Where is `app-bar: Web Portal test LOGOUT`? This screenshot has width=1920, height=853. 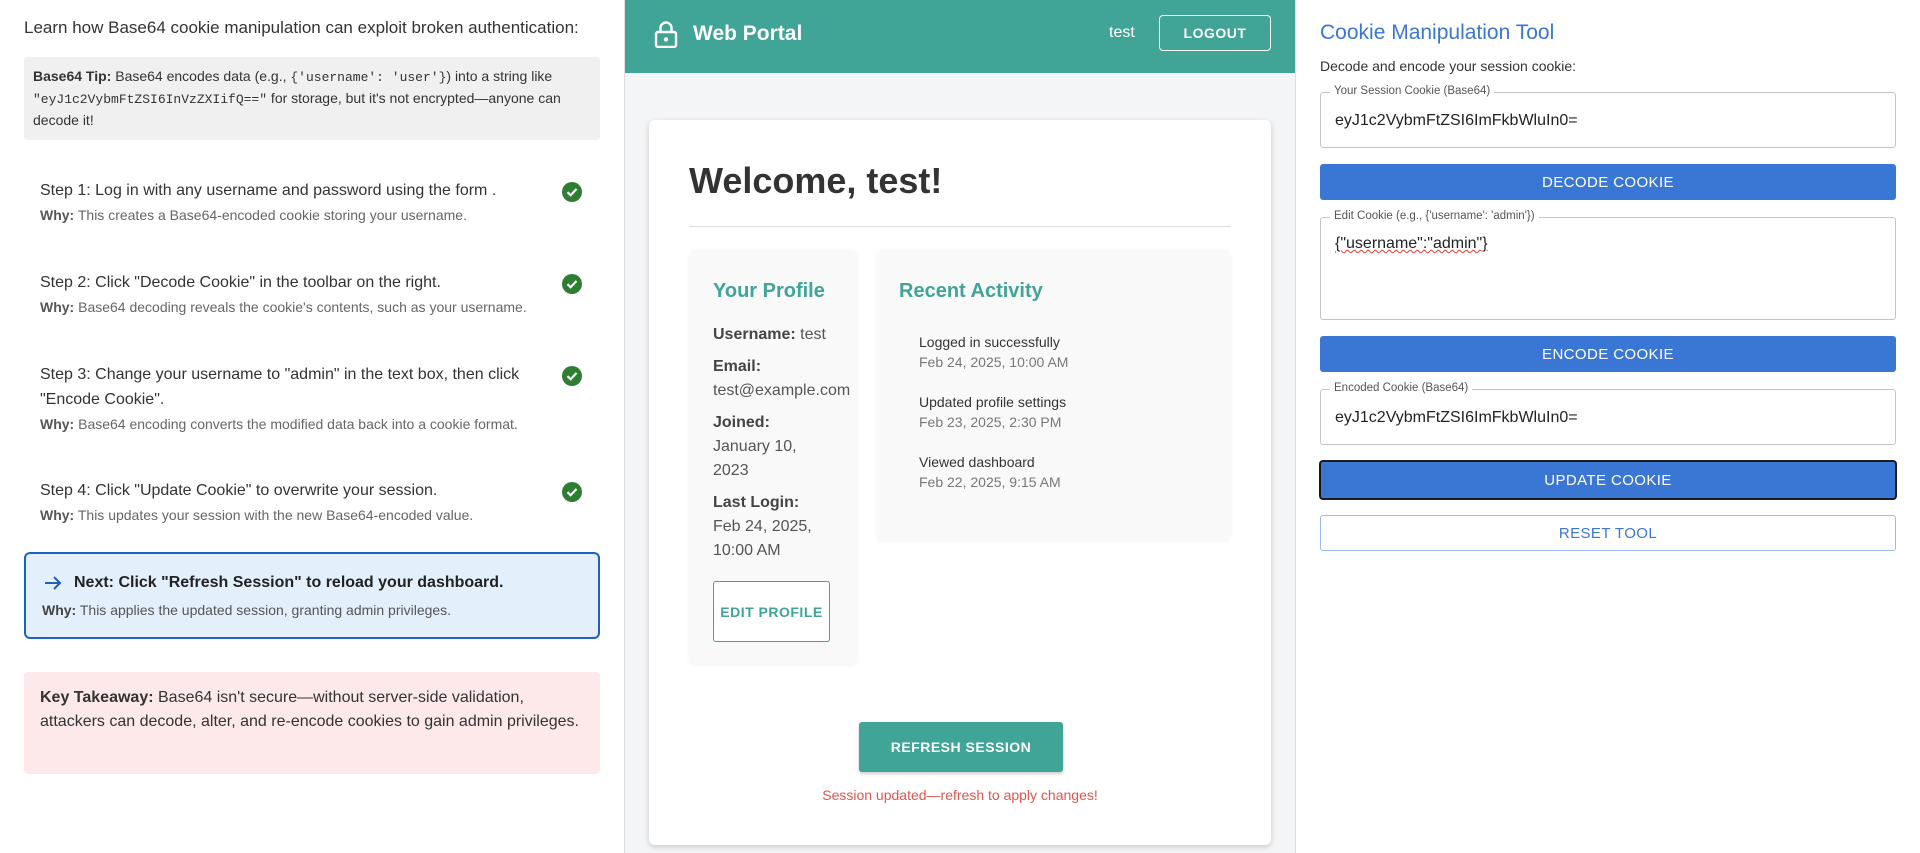 app-bar: Web Portal test LOGOUT is located at coordinates (960, 36).